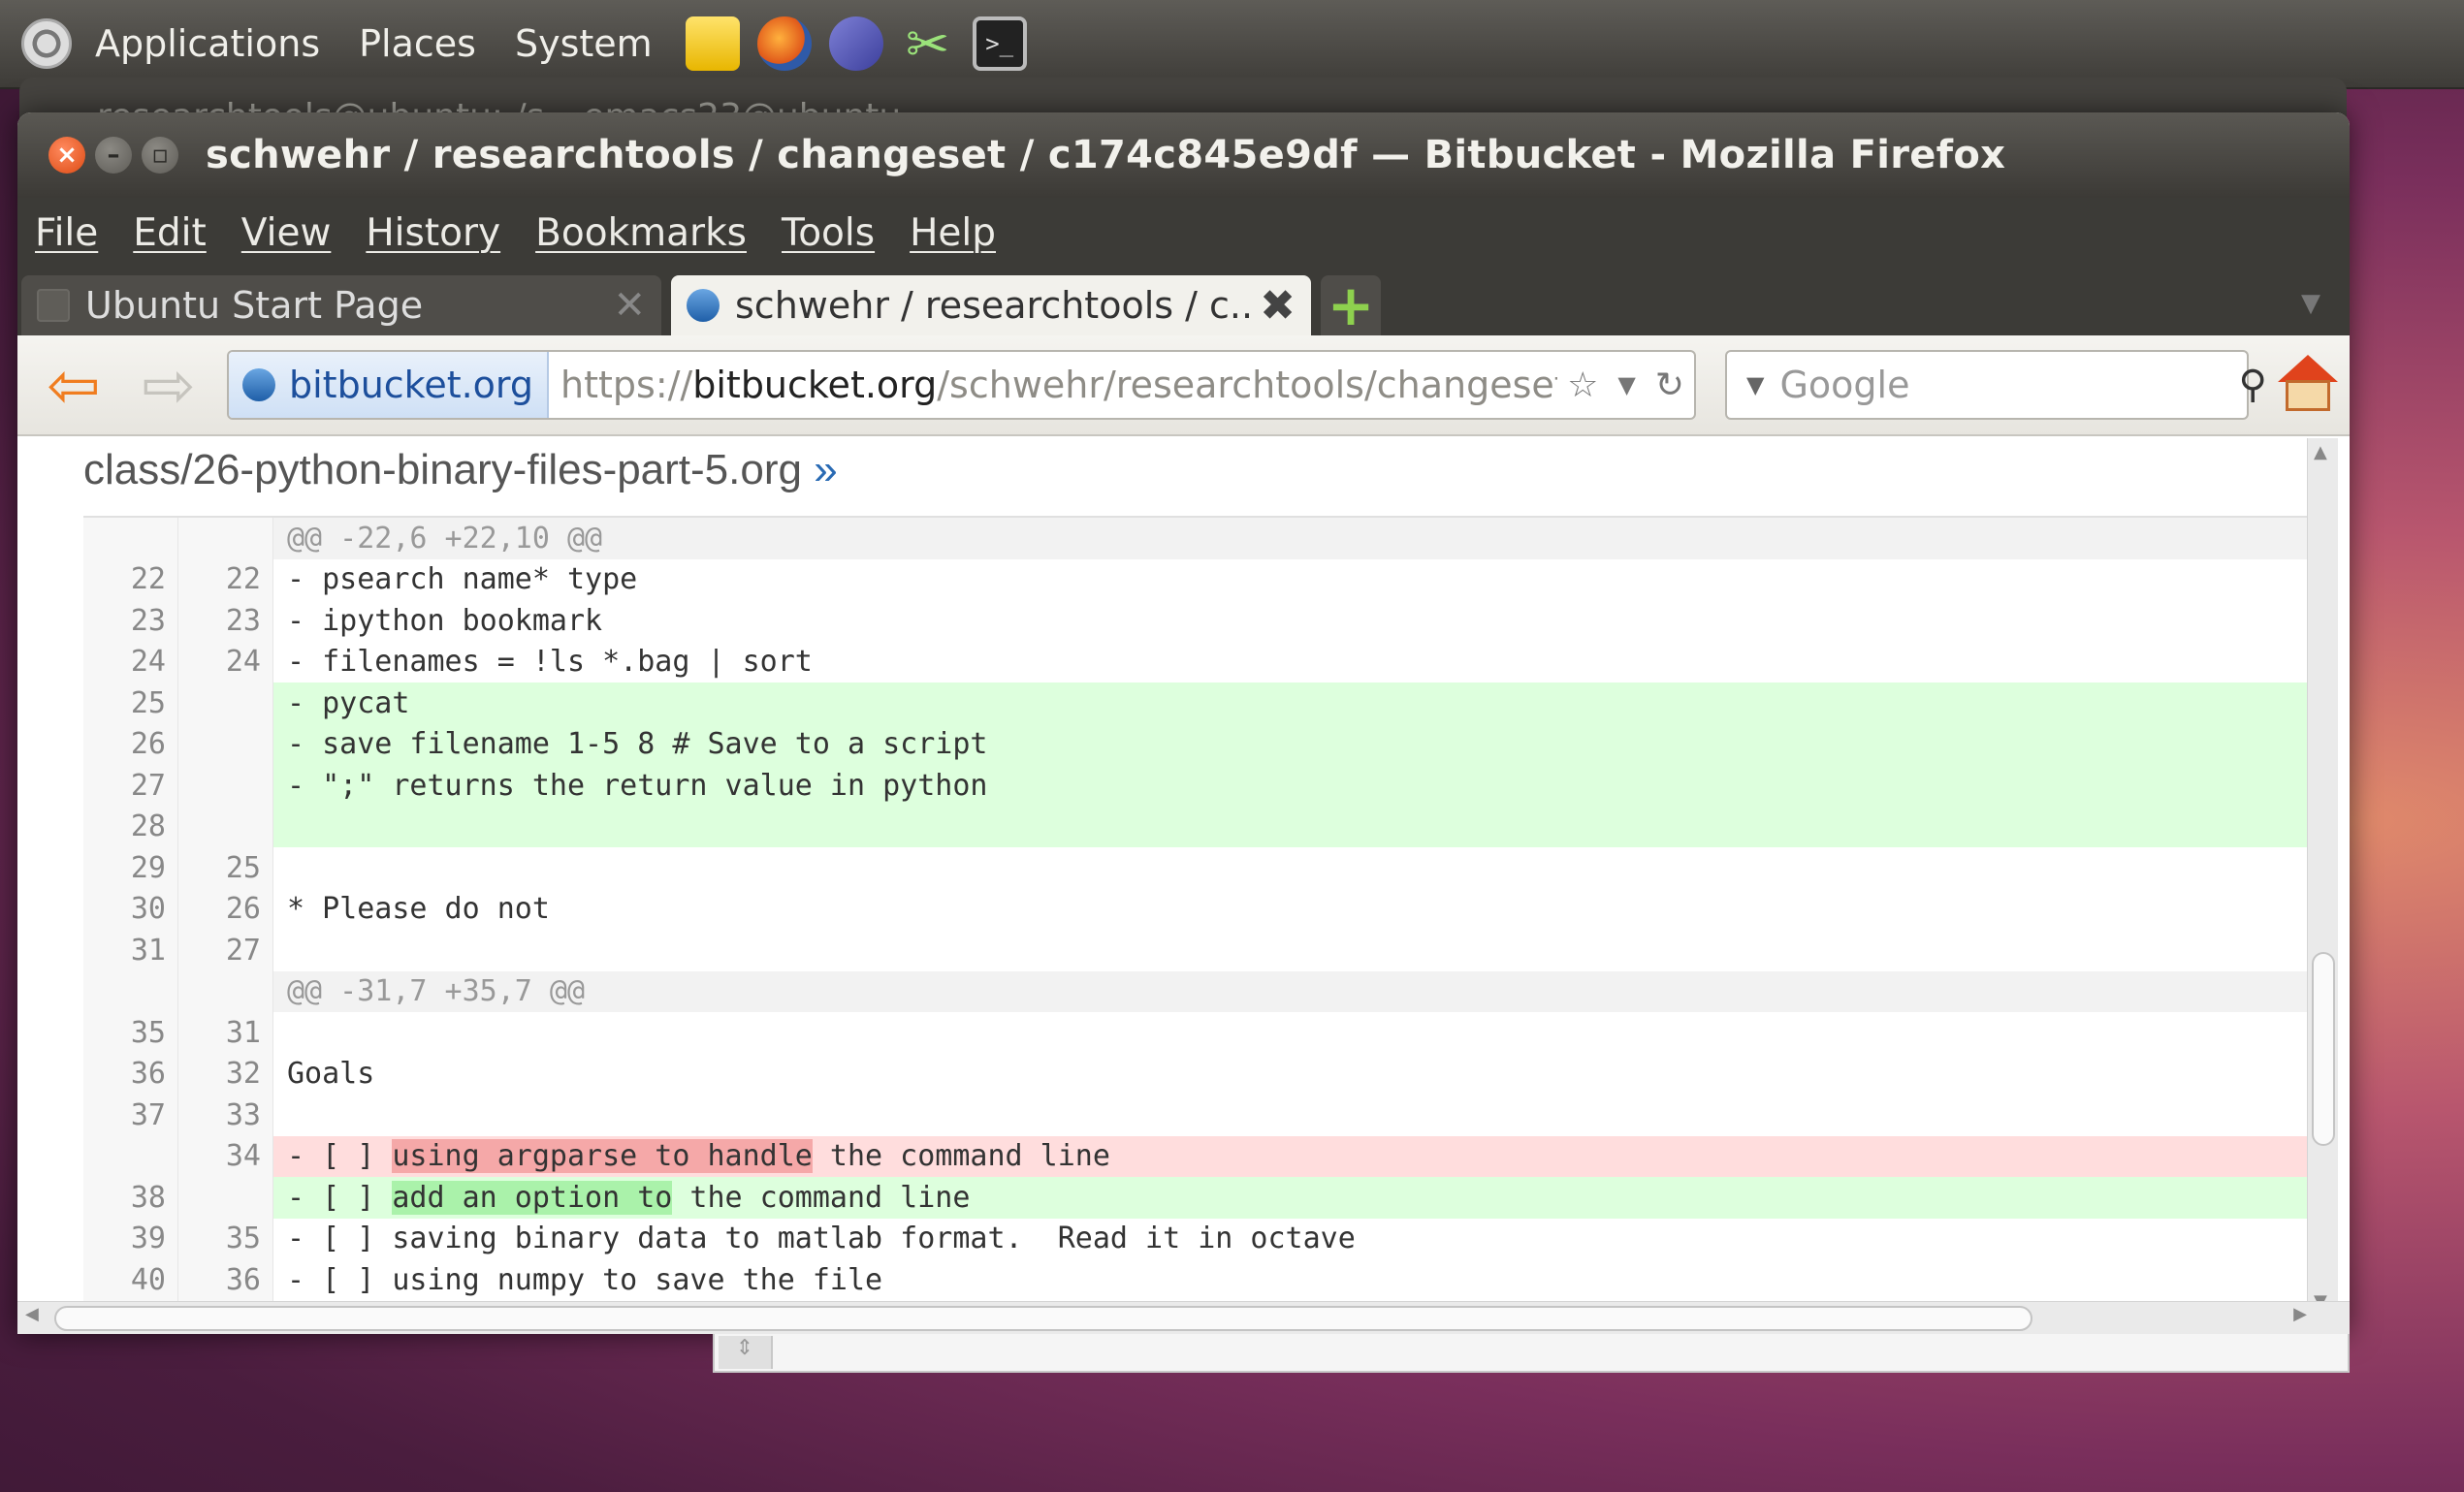 This screenshot has width=2464, height=1492. What do you see at coordinates (130, 1198) in the screenshot?
I see `old-line-number: 38` at bounding box center [130, 1198].